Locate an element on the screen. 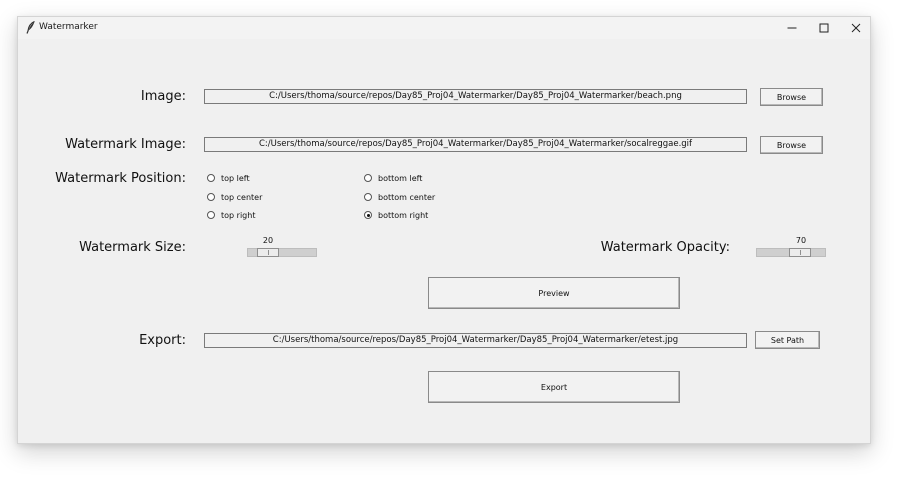  opacity-value: 70 is located at coordinates (801, 240).